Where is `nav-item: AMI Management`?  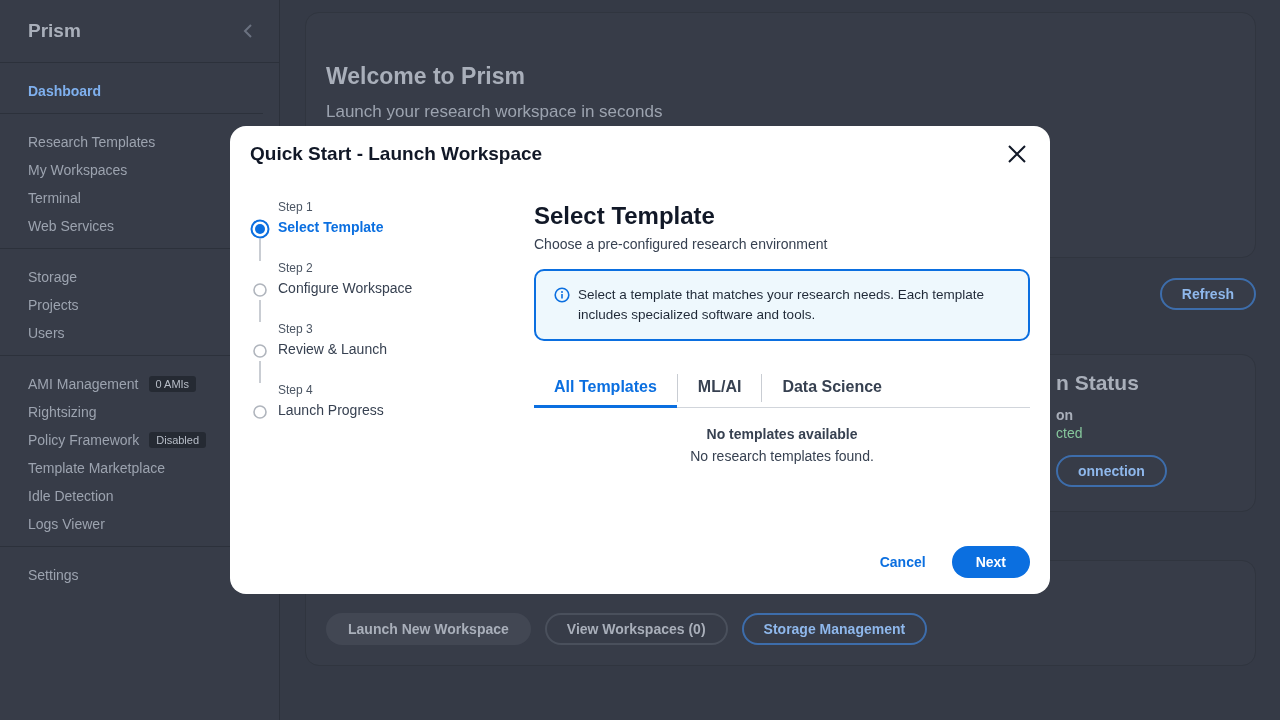 nav-item: AMI Management is located at coordinates (83, 384).